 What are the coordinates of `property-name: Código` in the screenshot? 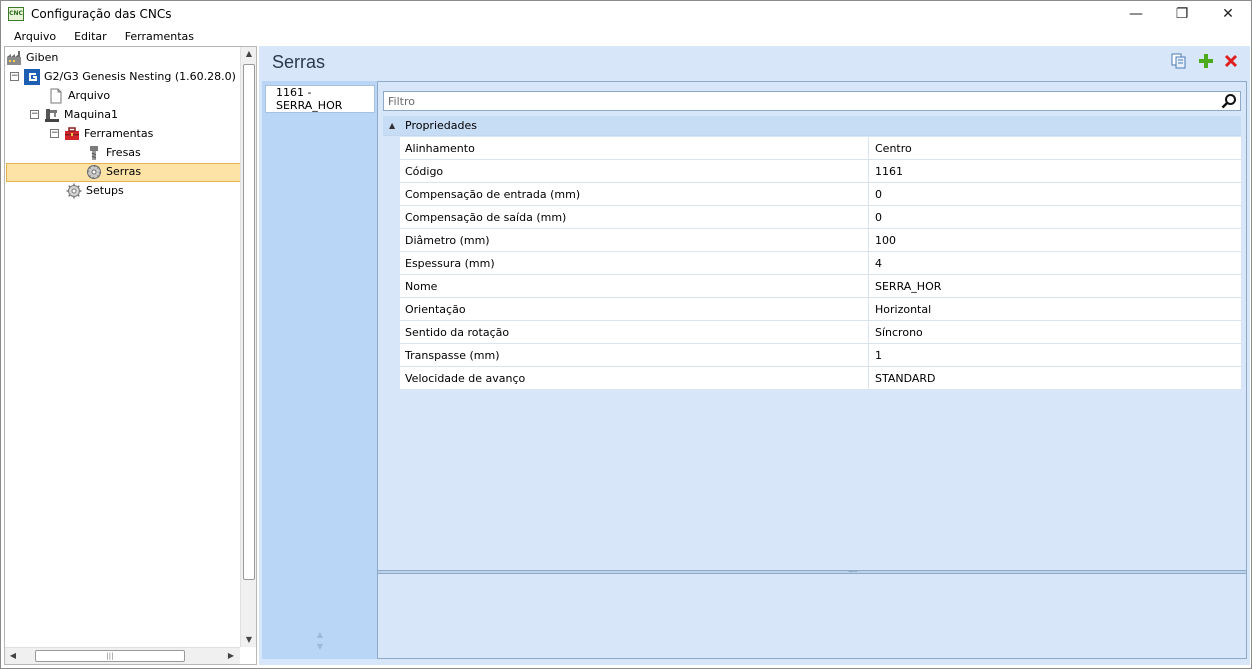 It's located at (424, 171).